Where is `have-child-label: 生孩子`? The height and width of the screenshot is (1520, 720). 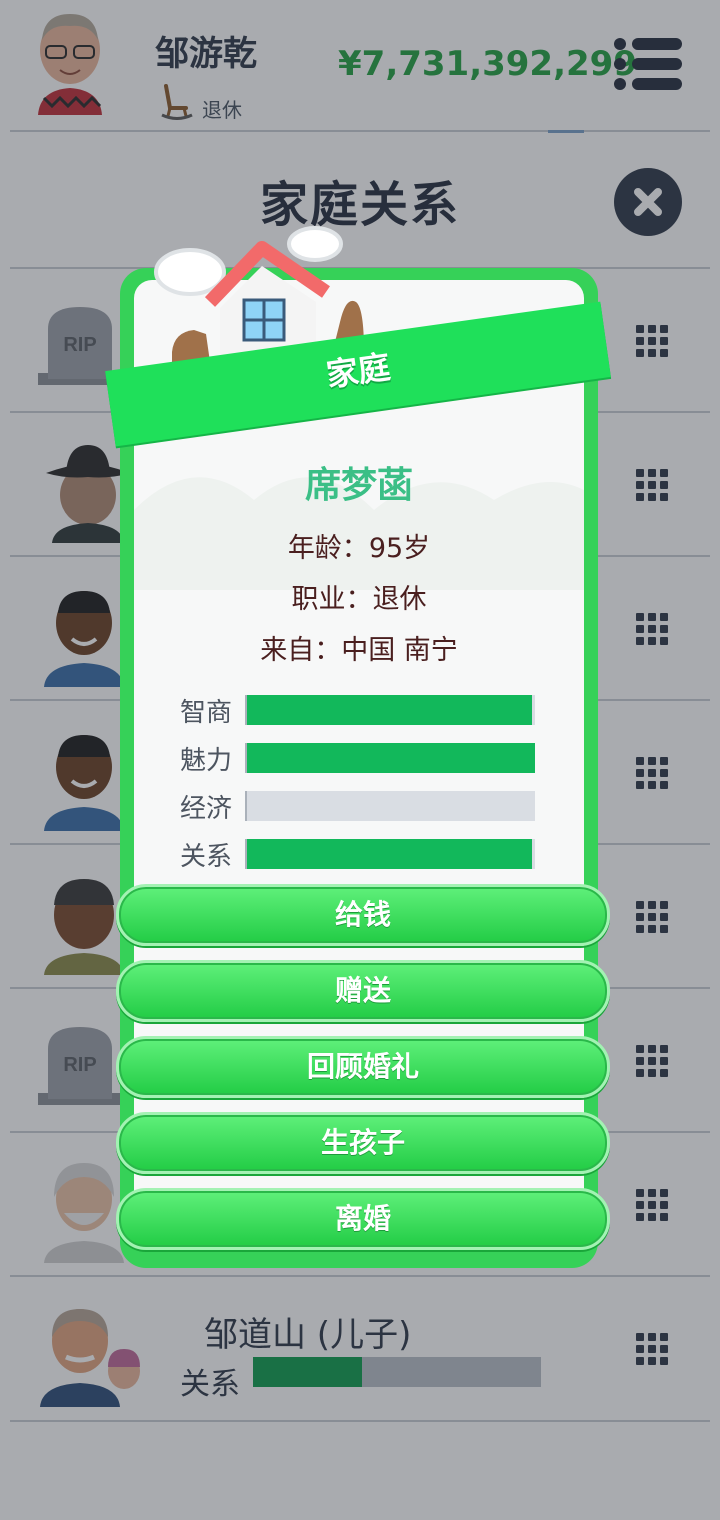 have-child-label: 生孩子 is located at coordinates (362, 1142).